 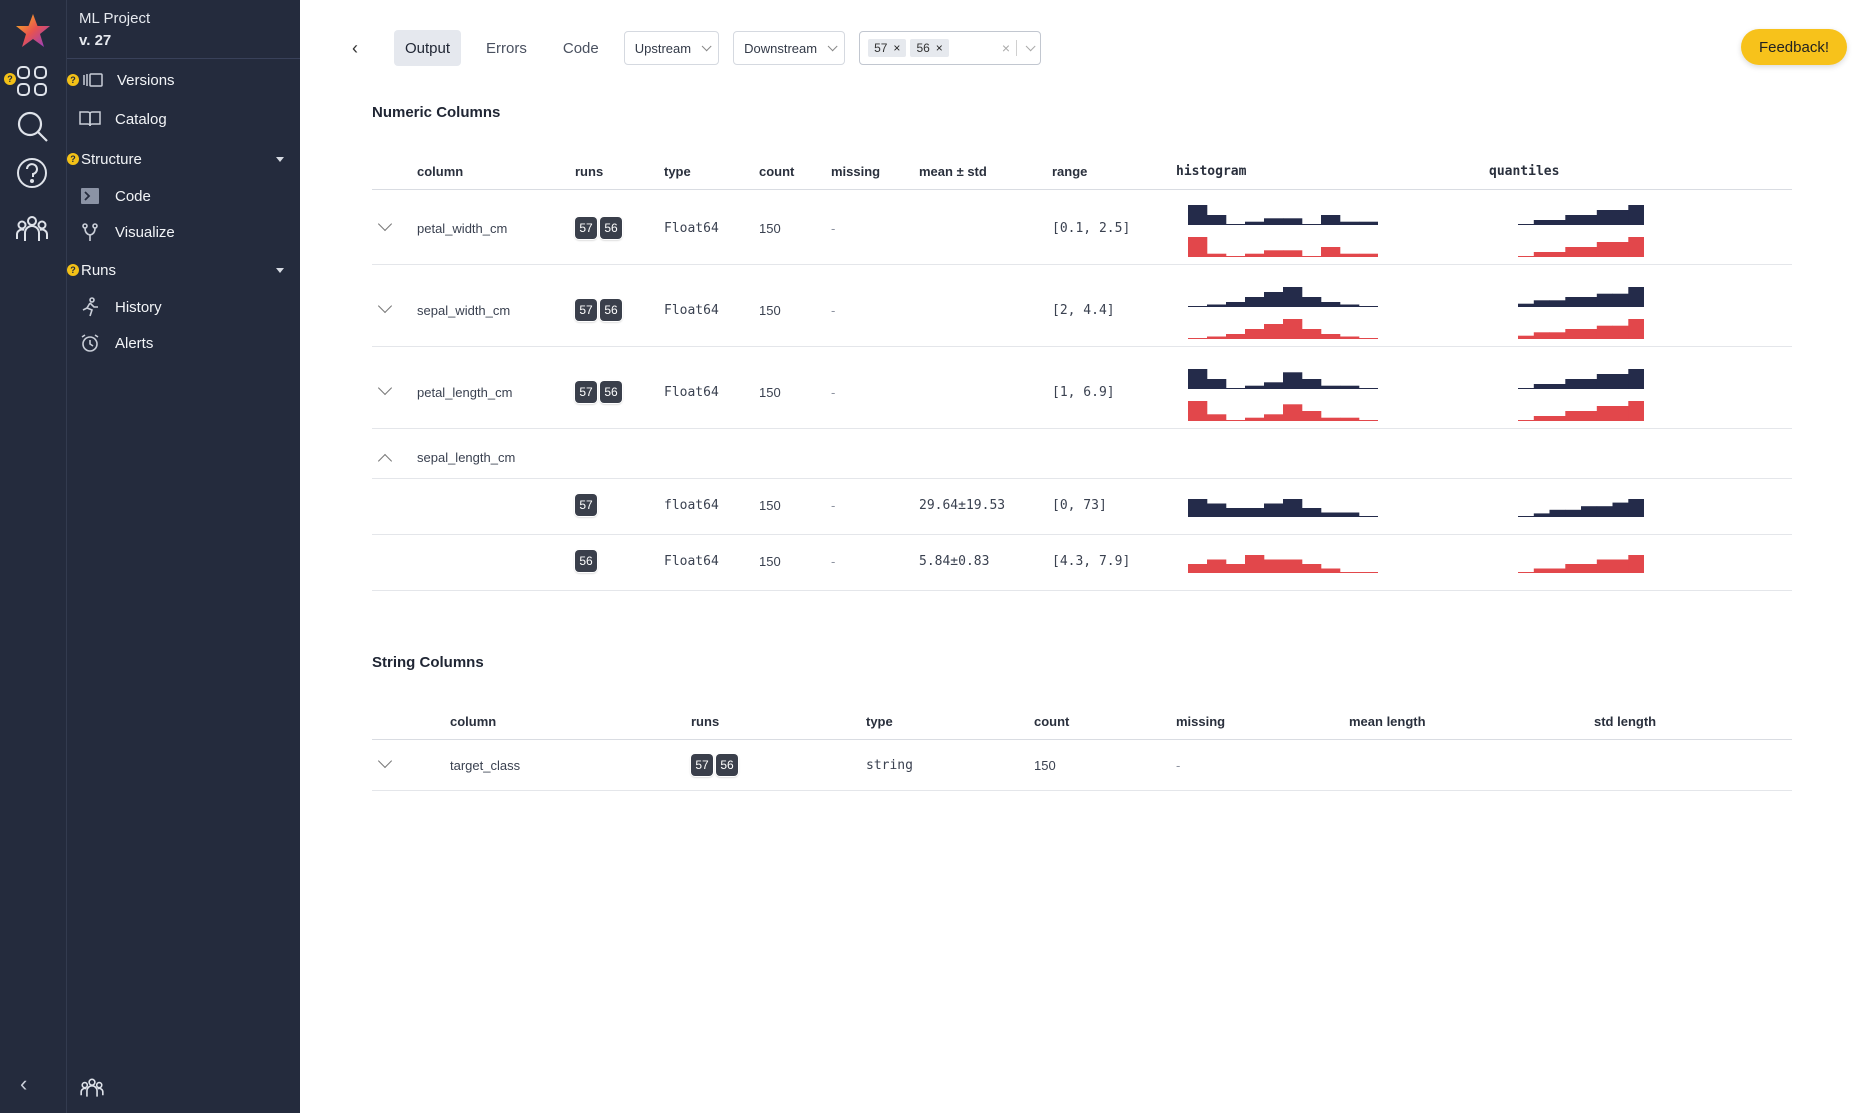 I want to click on runner-icon, so click(x=90, y=307).